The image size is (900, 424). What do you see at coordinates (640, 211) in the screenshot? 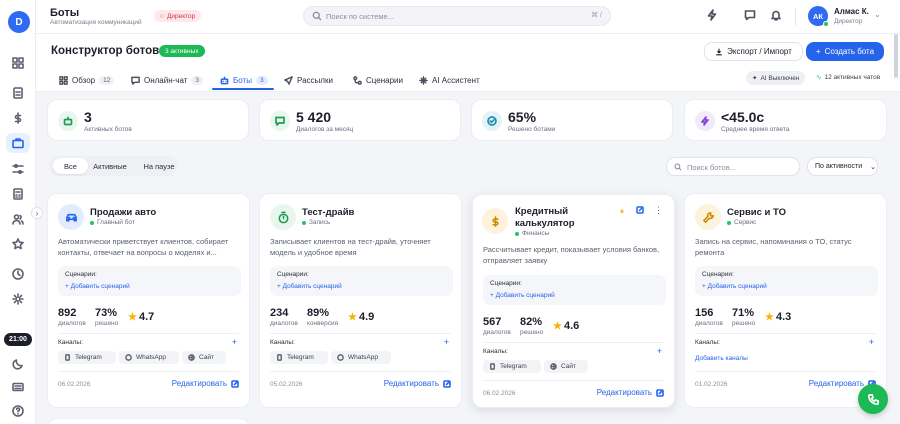
I see `edit-icon` at bounding box center [640, 211].